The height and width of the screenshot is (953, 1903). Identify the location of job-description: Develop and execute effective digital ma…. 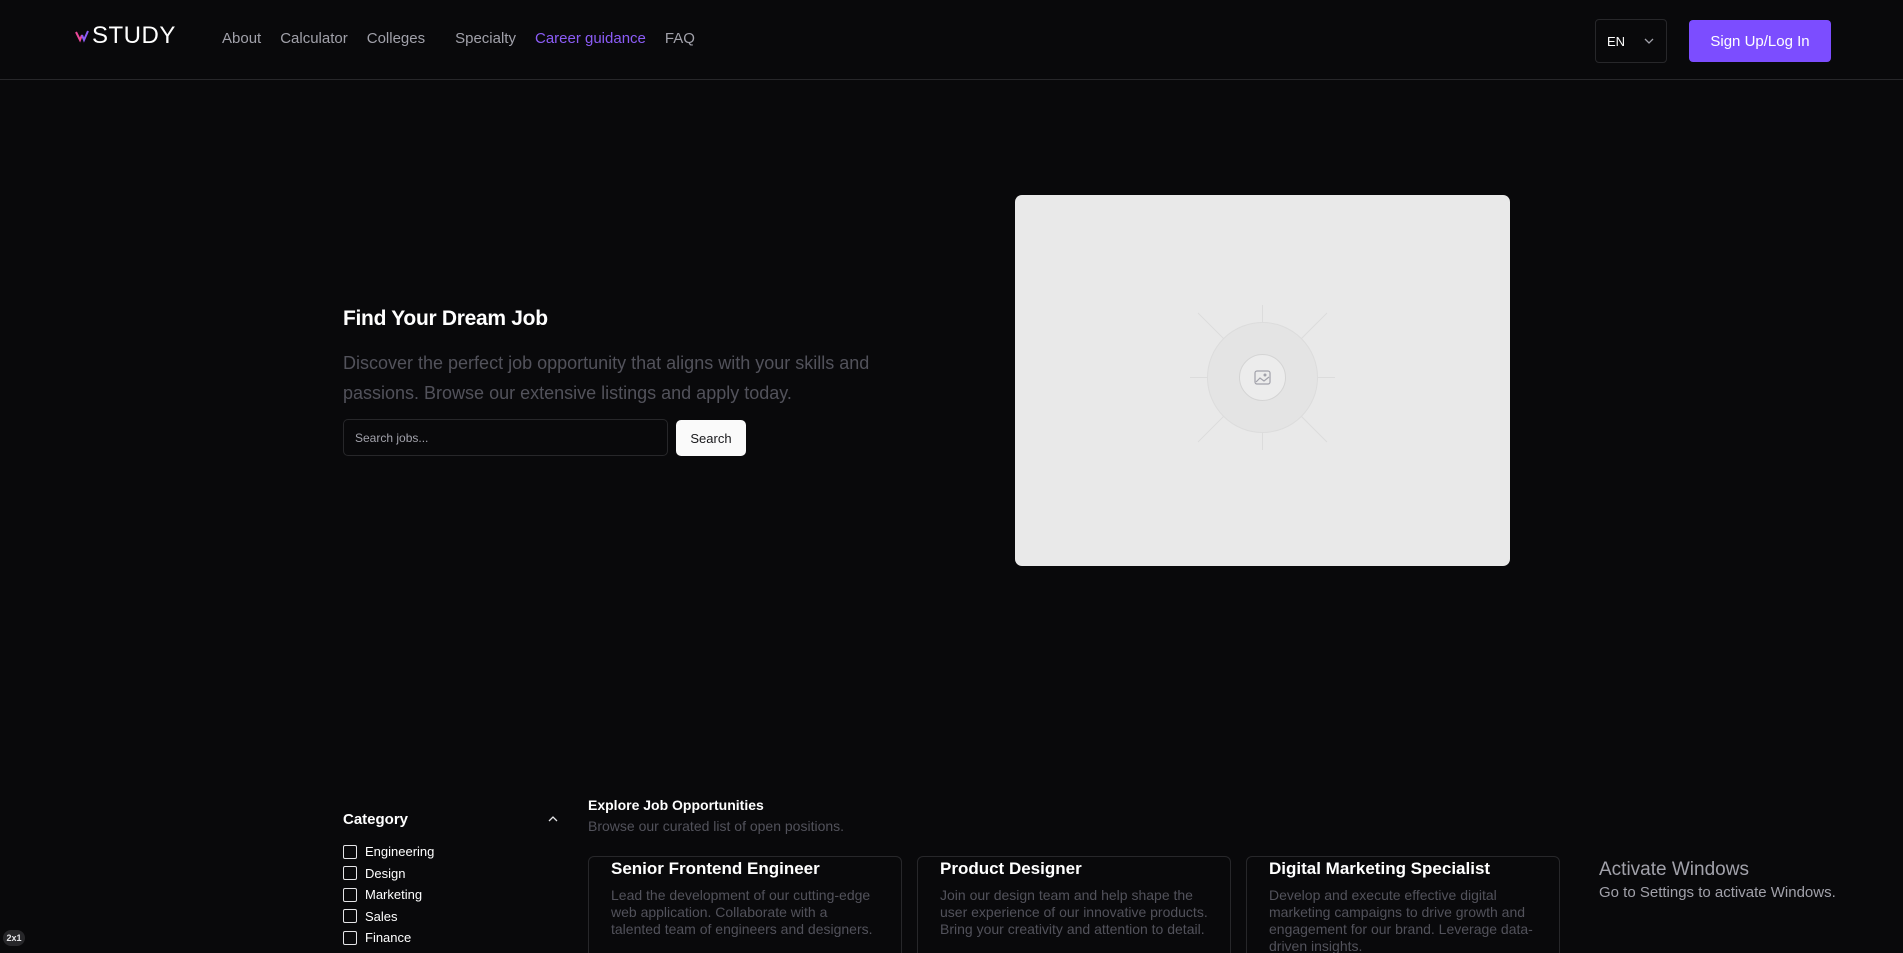
(1401, 920).